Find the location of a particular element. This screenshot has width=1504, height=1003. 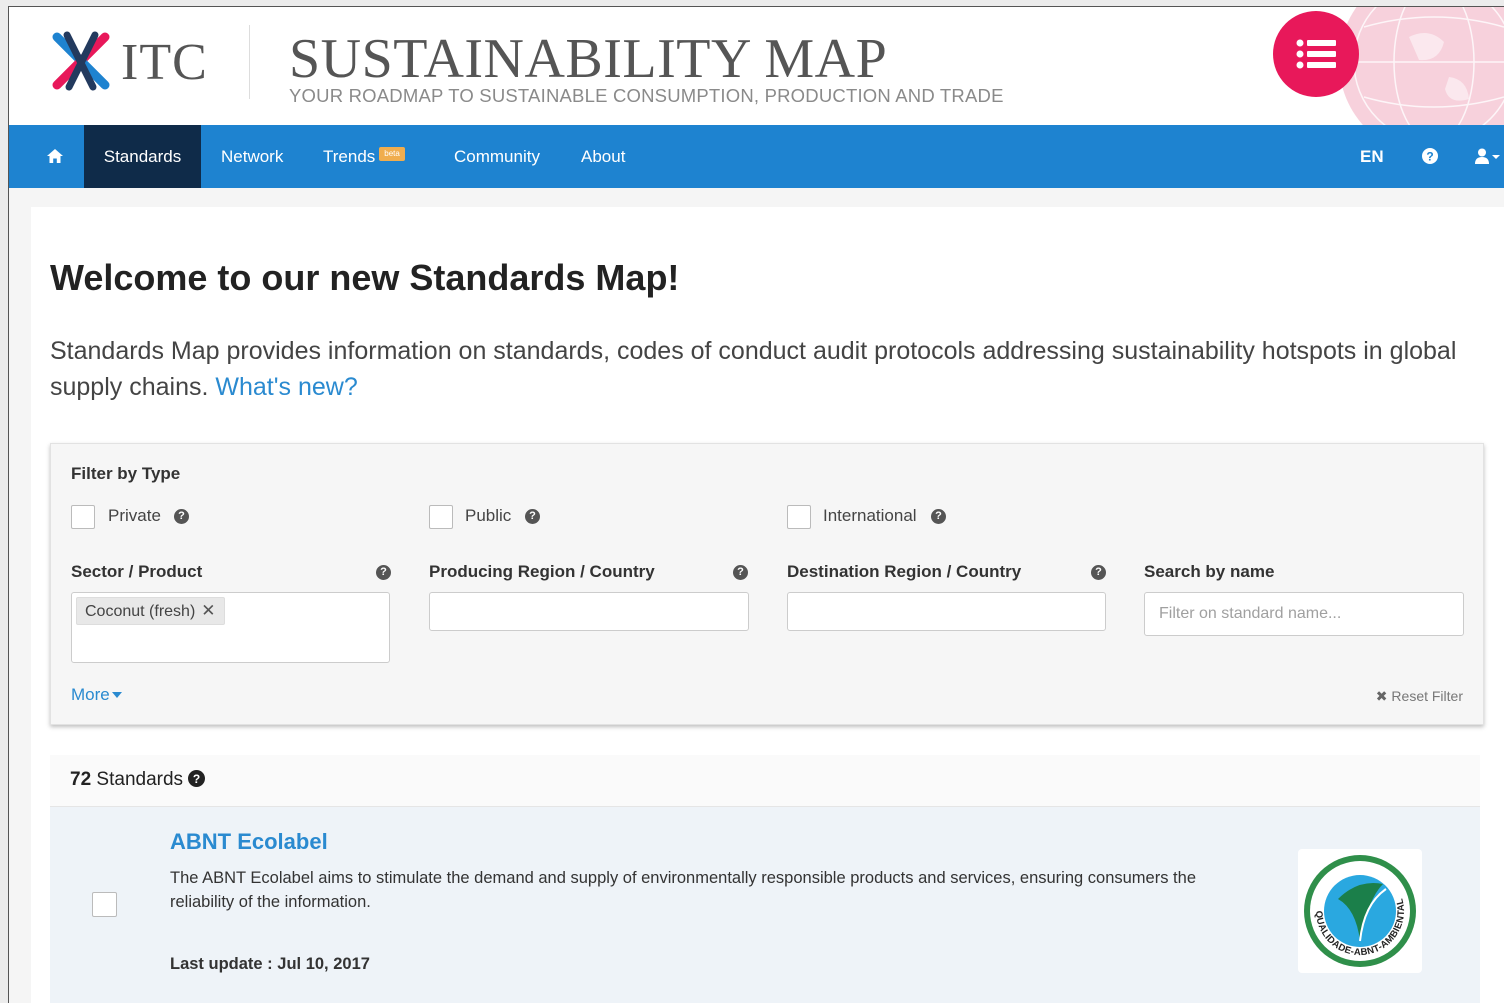

public-help-icon: ? is located at coordinates (532, 516).